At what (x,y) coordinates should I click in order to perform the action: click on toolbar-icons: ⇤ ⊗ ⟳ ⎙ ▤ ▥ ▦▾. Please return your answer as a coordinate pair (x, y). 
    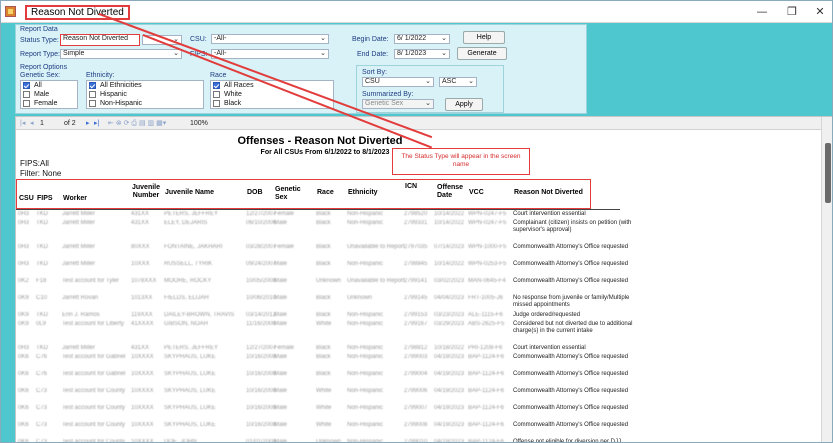
    Looking at the image, I should click on (137, 123).